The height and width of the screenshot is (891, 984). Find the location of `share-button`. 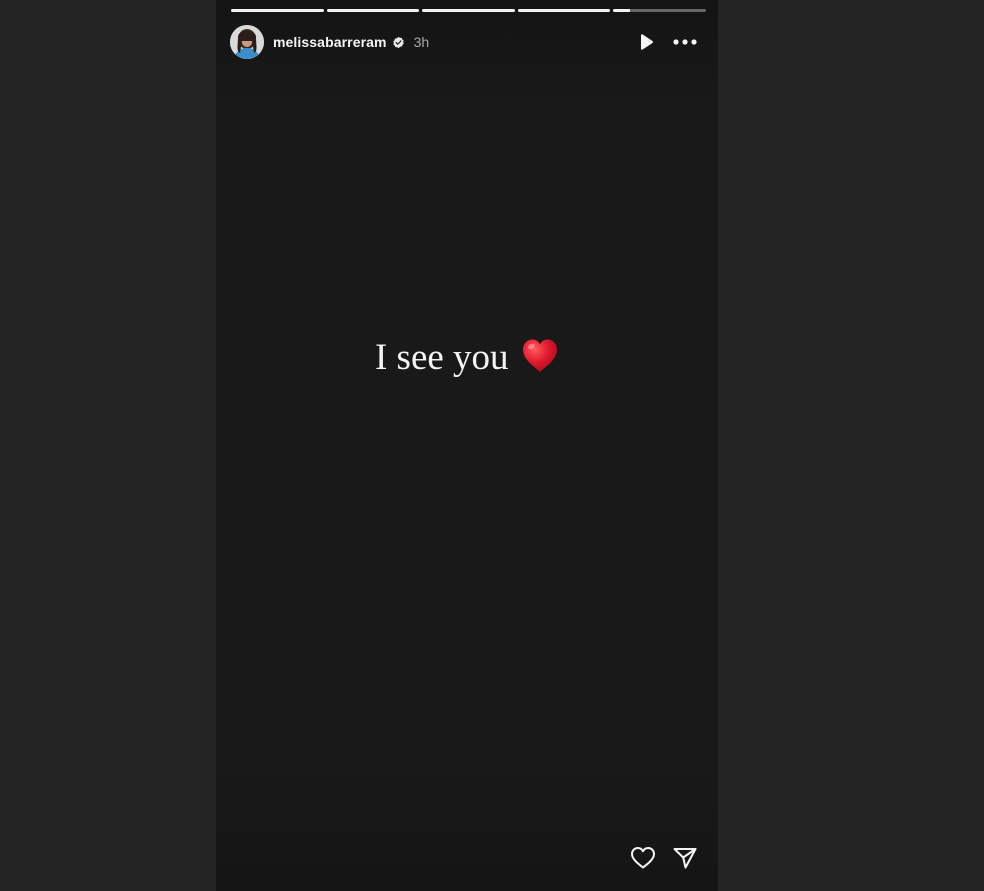

share-button is located at coordinates (685, 858).